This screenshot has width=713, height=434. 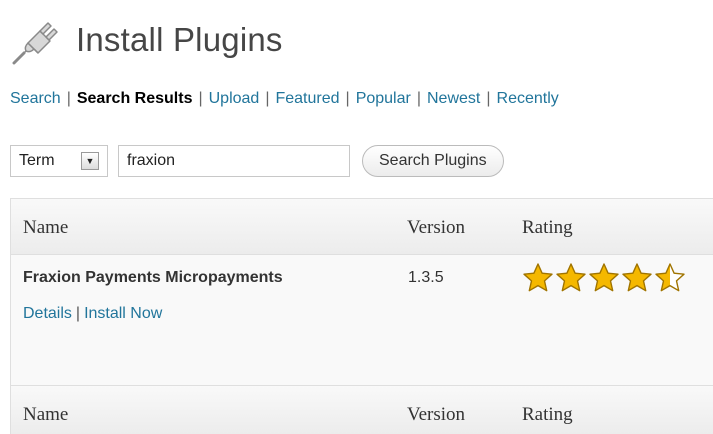 What do you see at coordinates (307, 98) in the screenshot?
I see `tab-featured: Featured` at bounding box center [307, 98].